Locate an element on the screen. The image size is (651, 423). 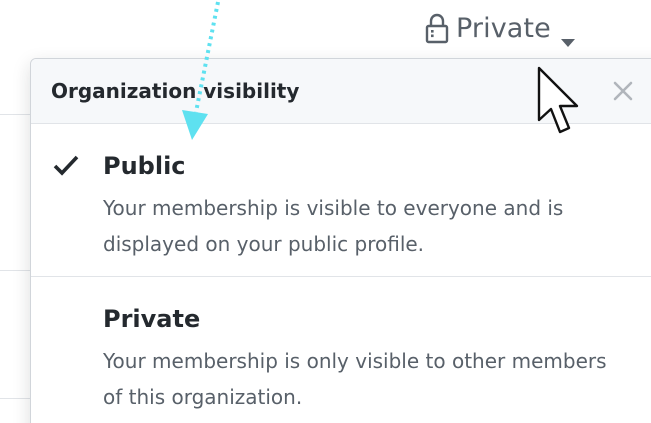
option-title: Public is located at coordinates (144, 166).